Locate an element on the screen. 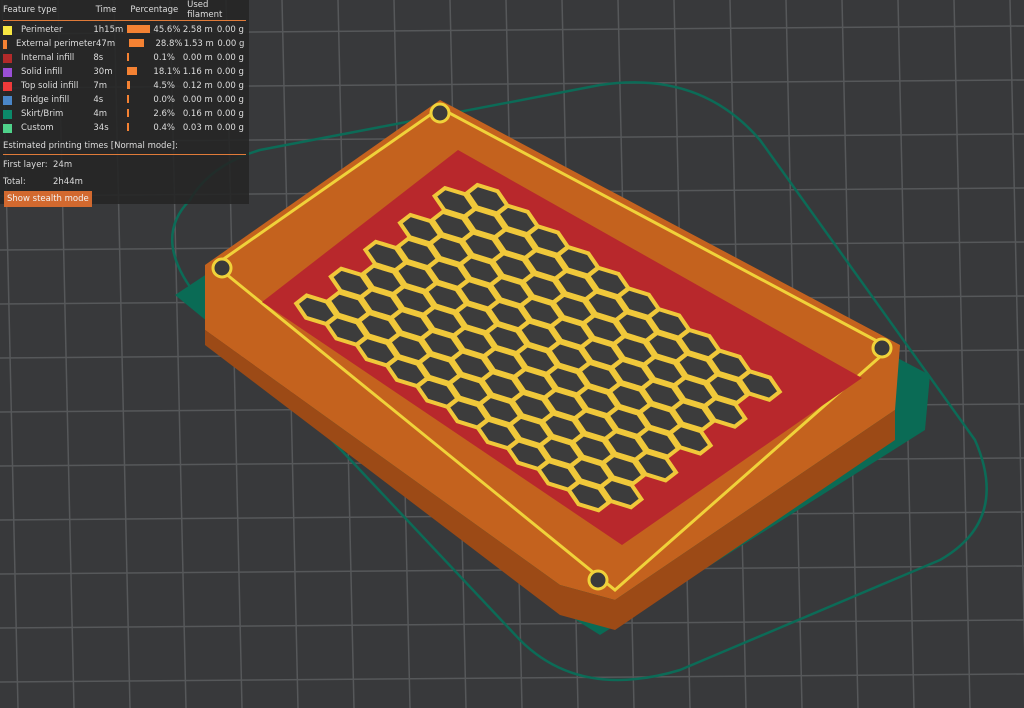  time-cell: 4s is located at coordinates (98, 100).